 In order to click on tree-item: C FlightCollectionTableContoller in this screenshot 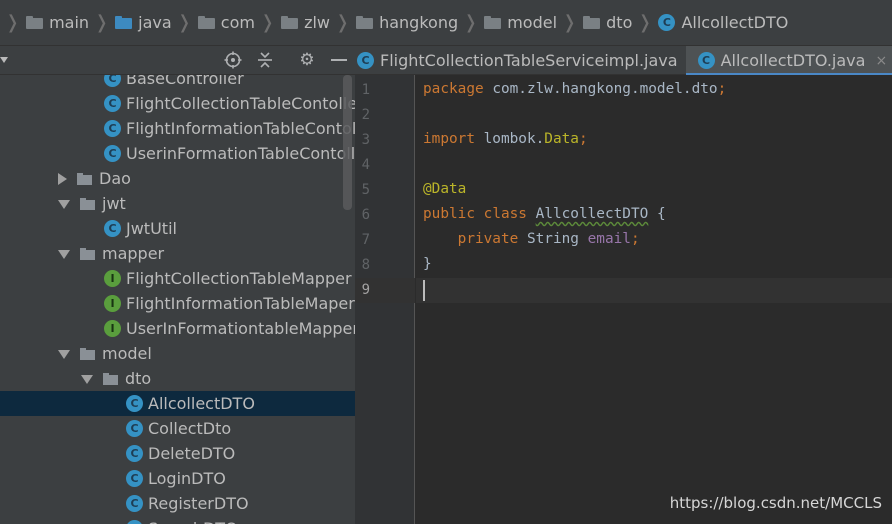, I will do `click(177, 103)`.